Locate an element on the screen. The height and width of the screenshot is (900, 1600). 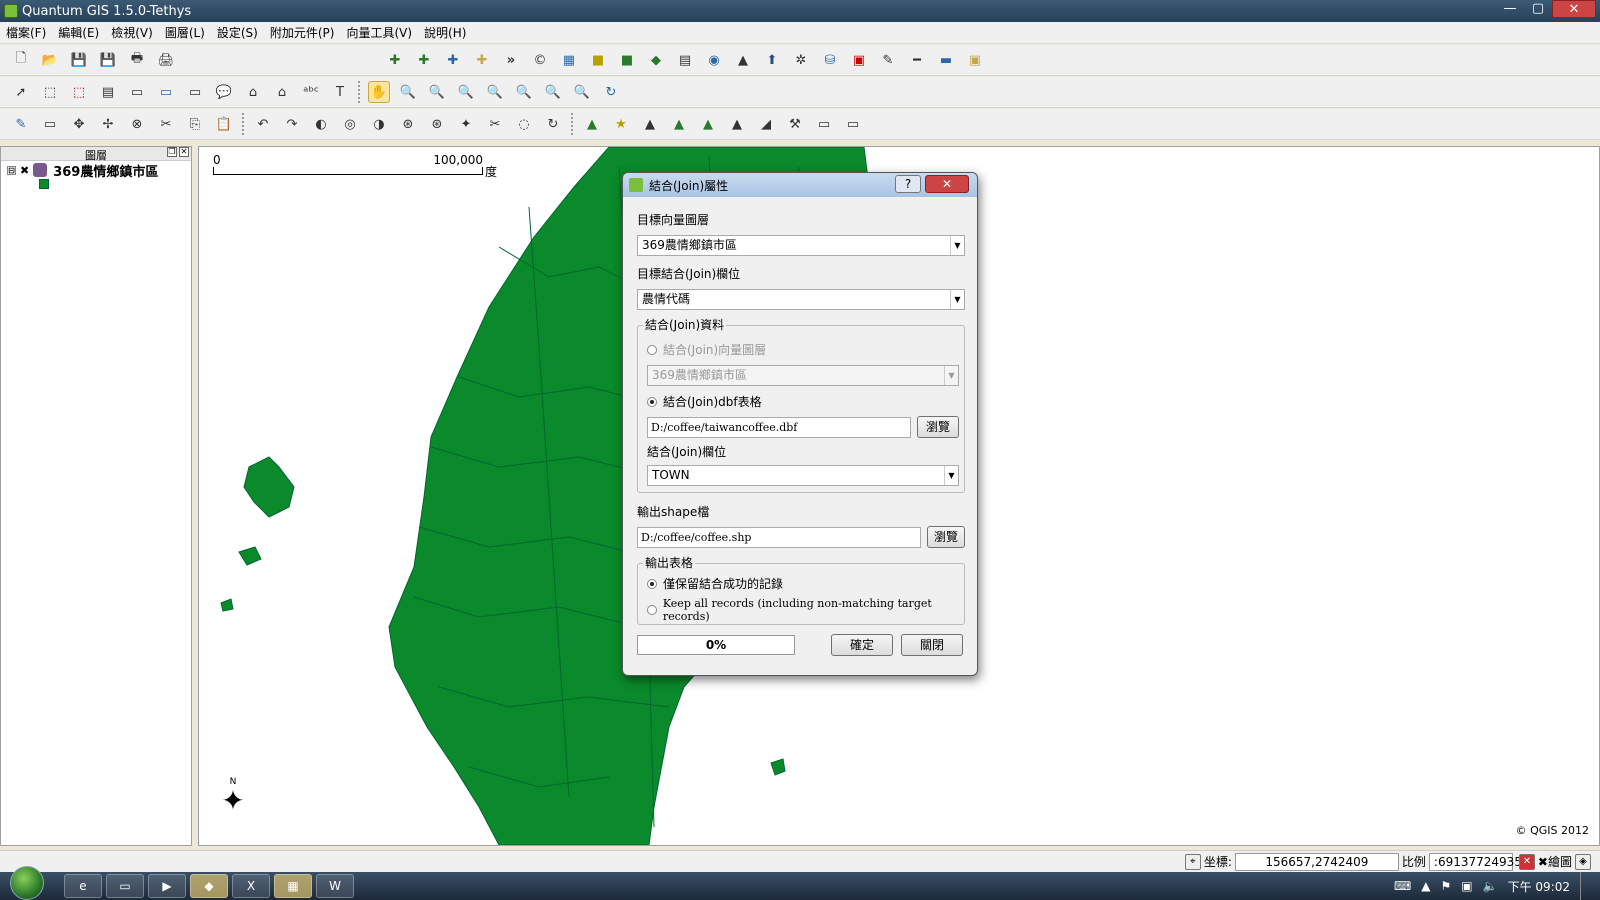
export-map-icon: ▭ is located at coordinates (853, 124).